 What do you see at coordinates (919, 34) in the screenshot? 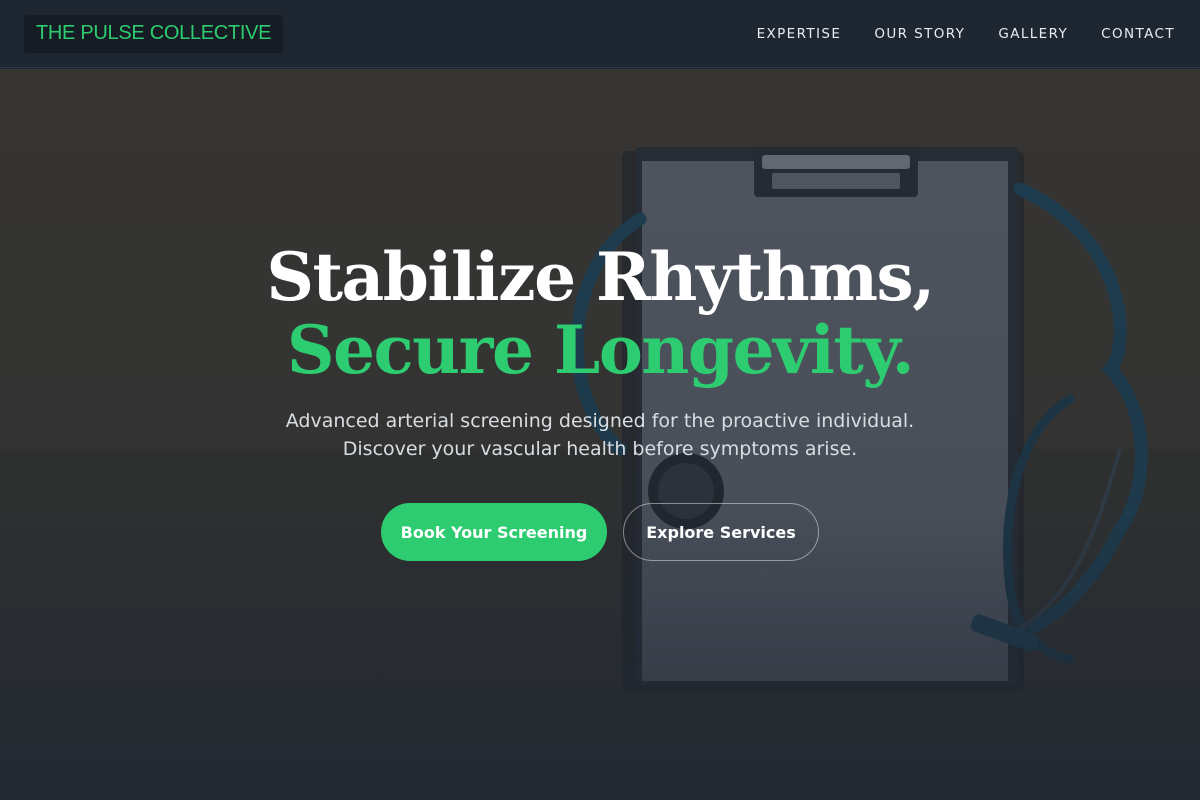
I see `nav-link-our-story: OUR STORY` at bounding box center [919, 34].